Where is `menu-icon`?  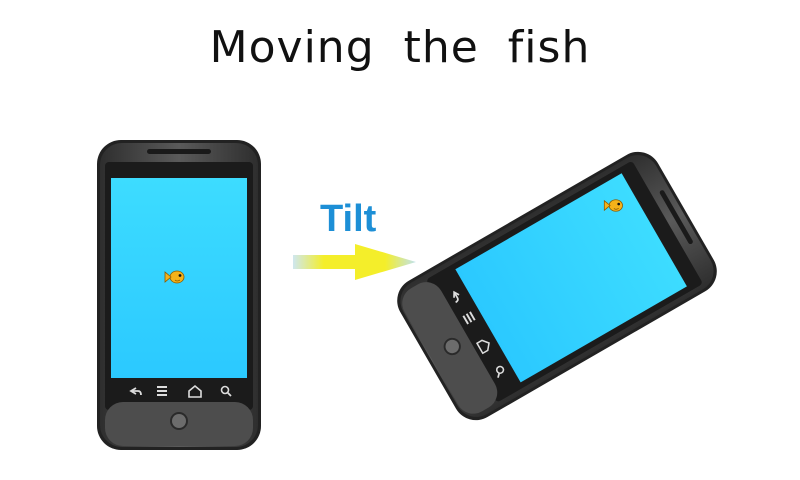
menu-icon is located at coordinates (162, 391).